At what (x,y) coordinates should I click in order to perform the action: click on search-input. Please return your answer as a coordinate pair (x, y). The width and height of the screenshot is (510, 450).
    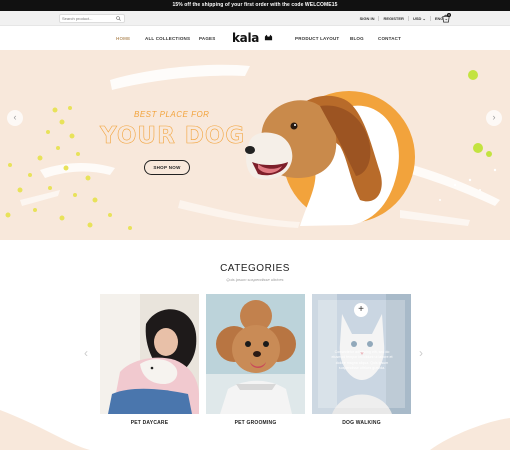
    Looking at the image, I should click on (88, 18).